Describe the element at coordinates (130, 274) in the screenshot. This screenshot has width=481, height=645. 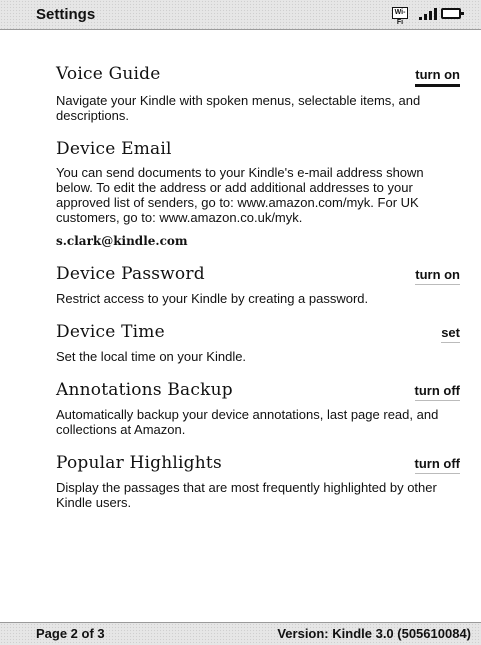
I see `setting-title: Device Password` at that location.